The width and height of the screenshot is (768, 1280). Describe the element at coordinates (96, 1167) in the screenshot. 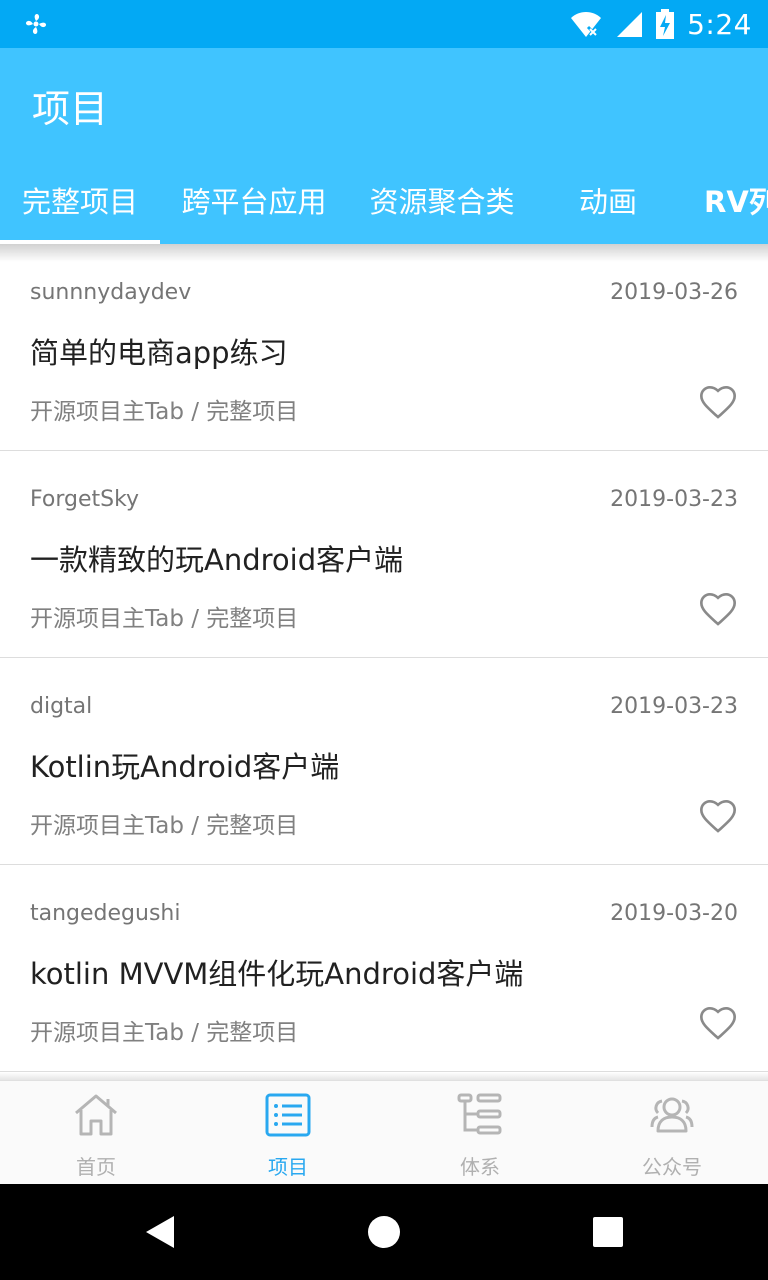

I see `nav-label-home: 首页` at that location.